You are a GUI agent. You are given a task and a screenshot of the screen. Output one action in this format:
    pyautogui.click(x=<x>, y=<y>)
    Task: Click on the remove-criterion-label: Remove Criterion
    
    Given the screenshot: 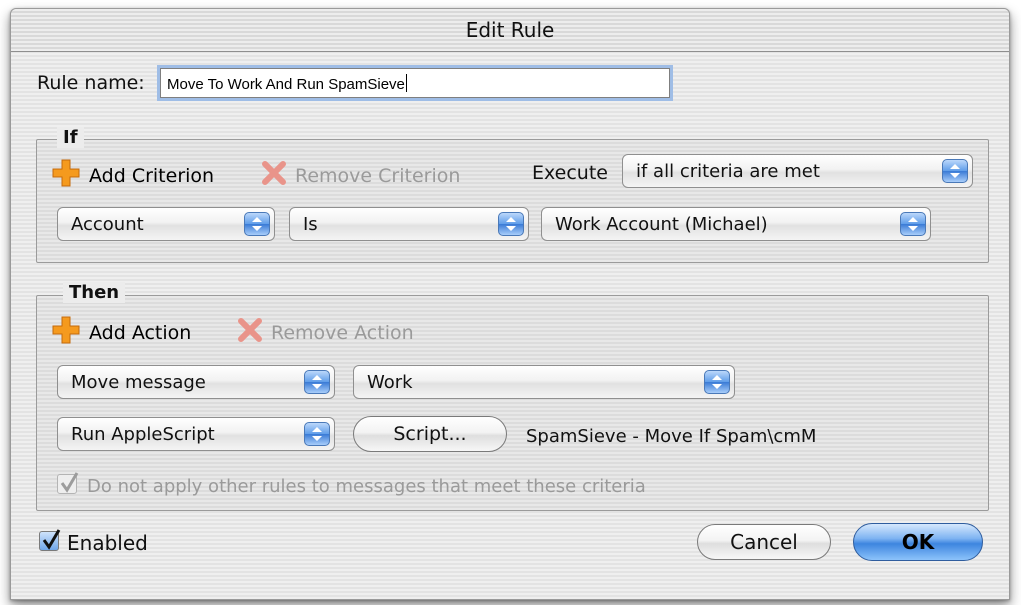 What is the action you would take?
    pyautogui.click(x=378, y=175)
    